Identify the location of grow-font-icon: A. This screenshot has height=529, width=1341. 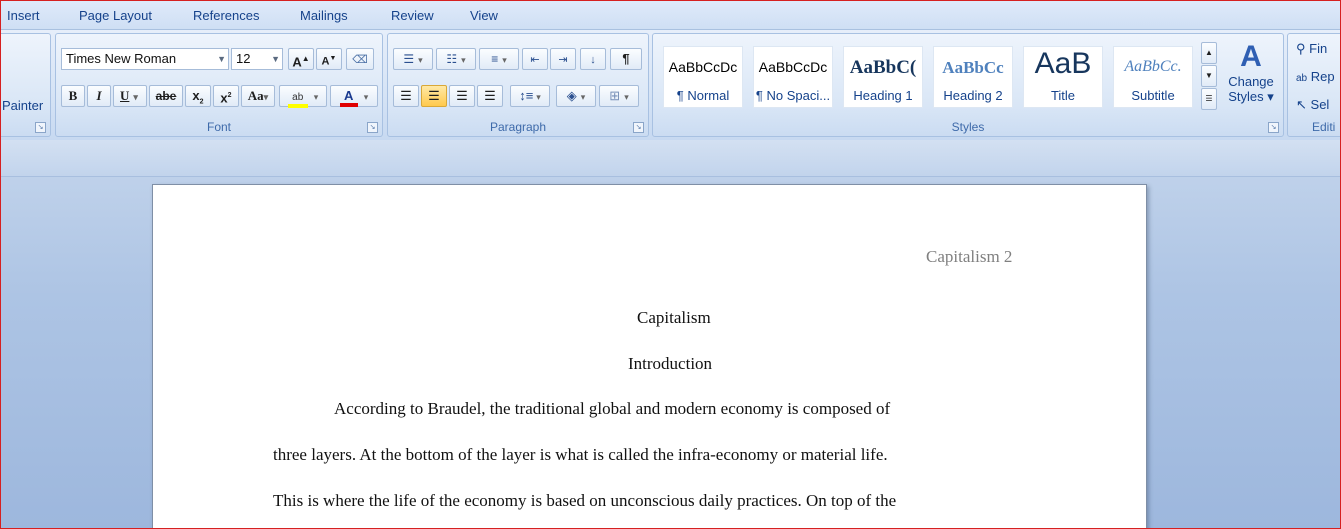
(297, 62).